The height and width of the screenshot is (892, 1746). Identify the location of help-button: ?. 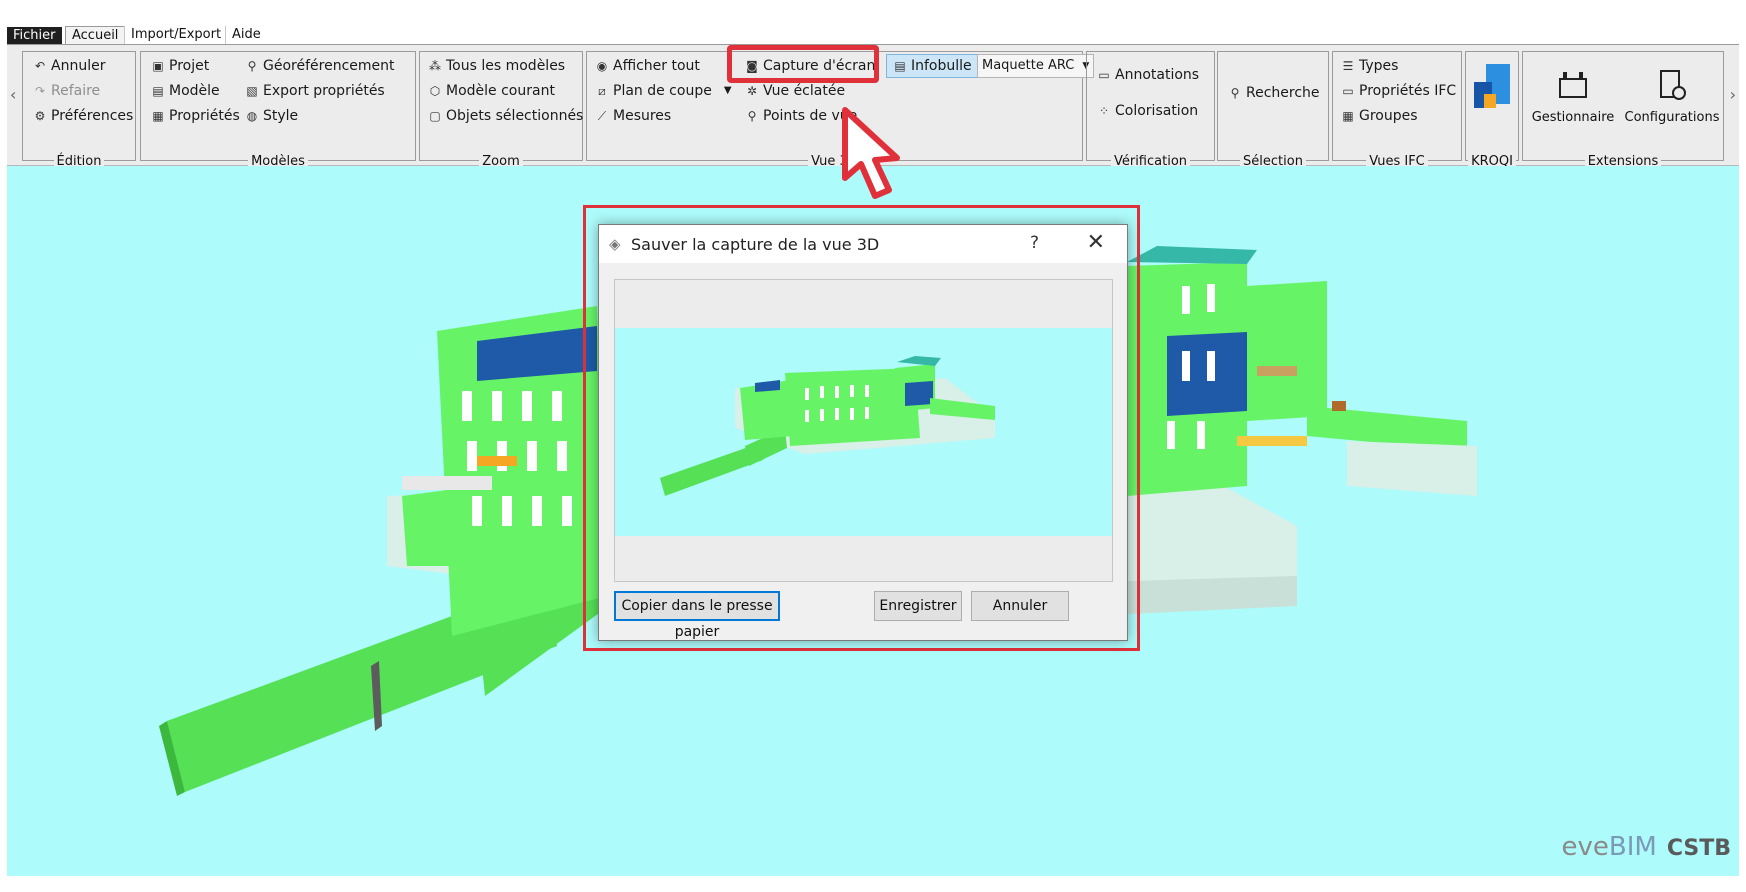
(1034, 243).